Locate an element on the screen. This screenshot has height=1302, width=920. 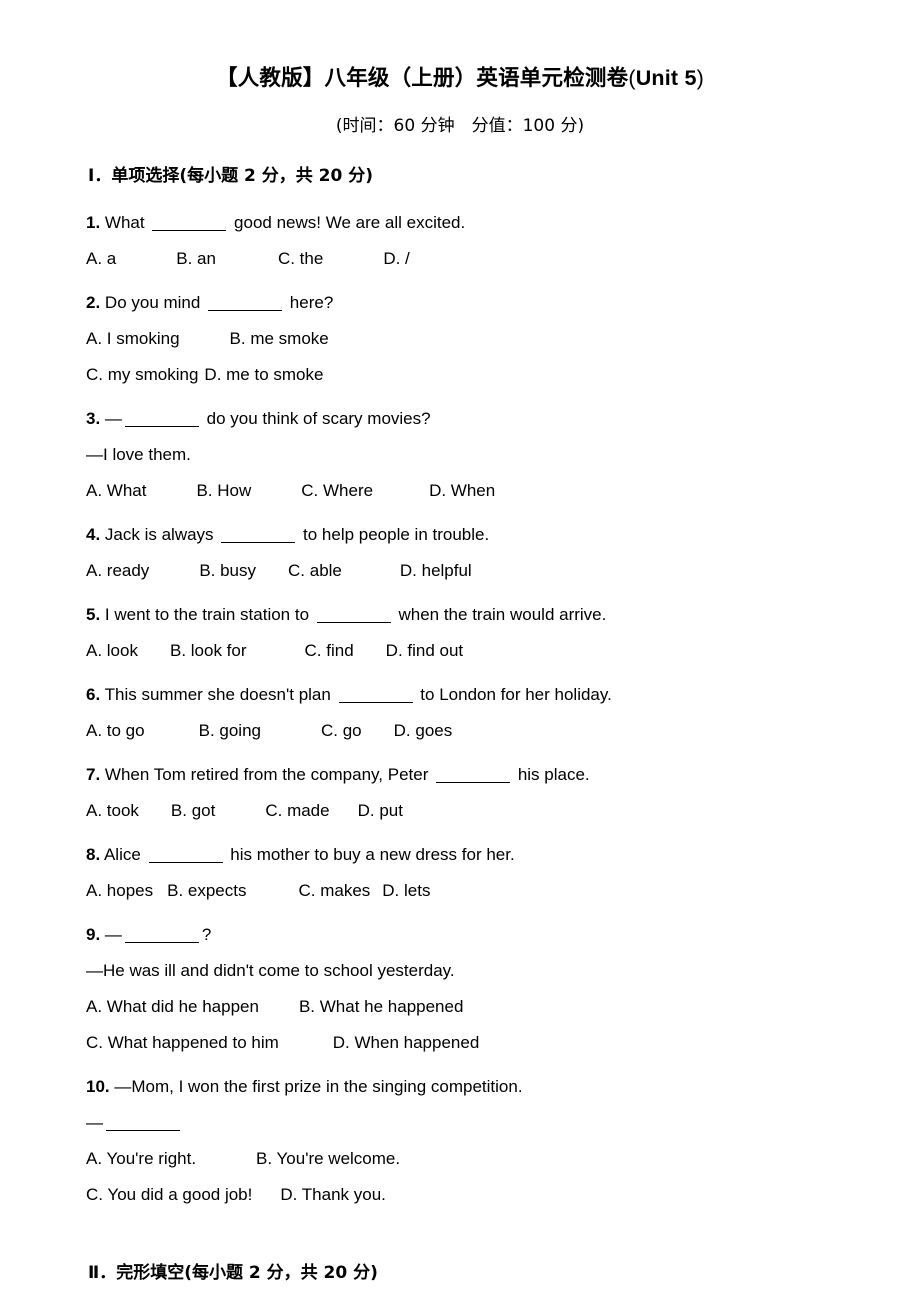
option-choice: C. made is located at coordinates (297, 810).